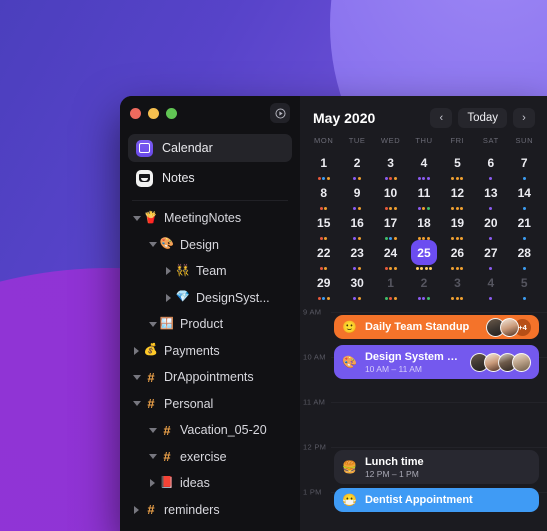  I want to click on day-cell: 29, so click(323, 285).